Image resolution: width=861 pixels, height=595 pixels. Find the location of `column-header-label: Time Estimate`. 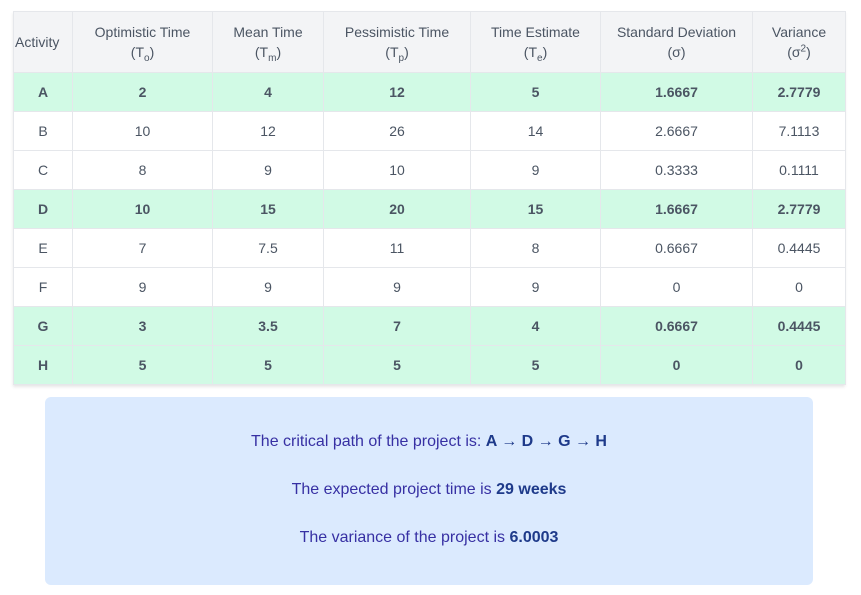

column-header-label: Time Estimate is located at coordinates (535, 32).